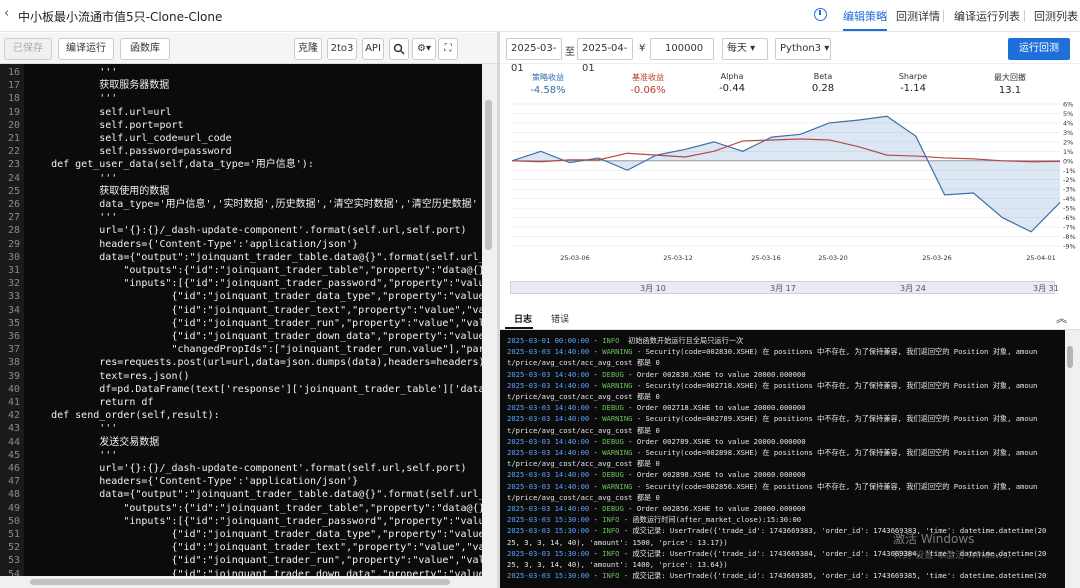 The width and height of the screenshot is (1080, 588). I want to click on fullscreen-icon: ⛶, so click(448, 49).